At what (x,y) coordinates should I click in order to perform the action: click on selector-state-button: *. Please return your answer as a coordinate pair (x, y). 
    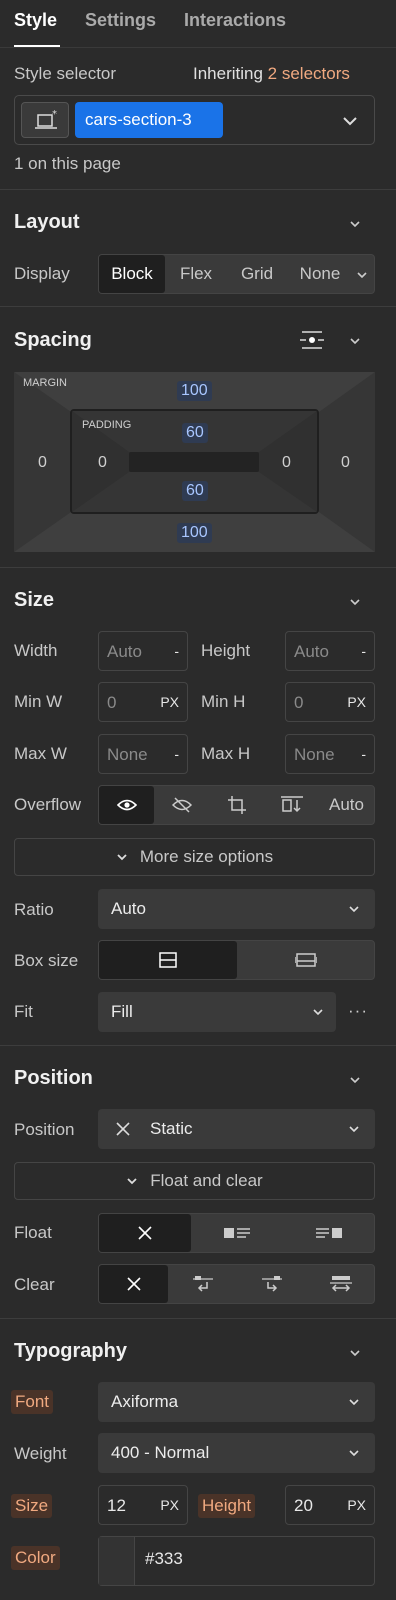
    Looking at the image, I should click on (45, 120).